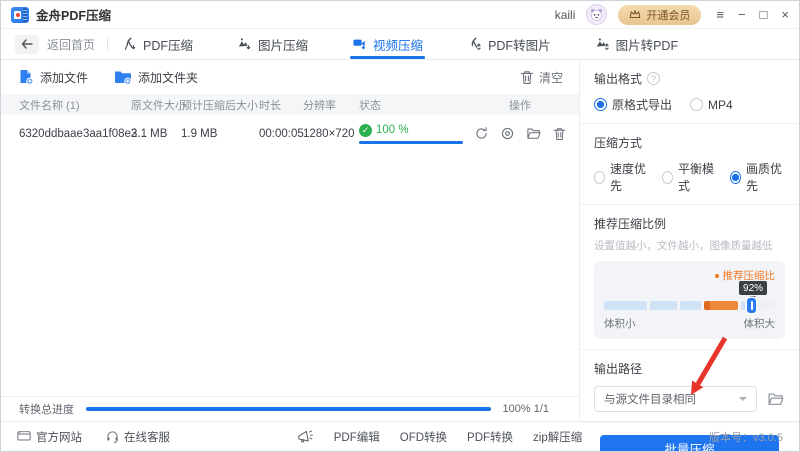  I want to click on tab-label: 图片压缩, so click(283, 45).